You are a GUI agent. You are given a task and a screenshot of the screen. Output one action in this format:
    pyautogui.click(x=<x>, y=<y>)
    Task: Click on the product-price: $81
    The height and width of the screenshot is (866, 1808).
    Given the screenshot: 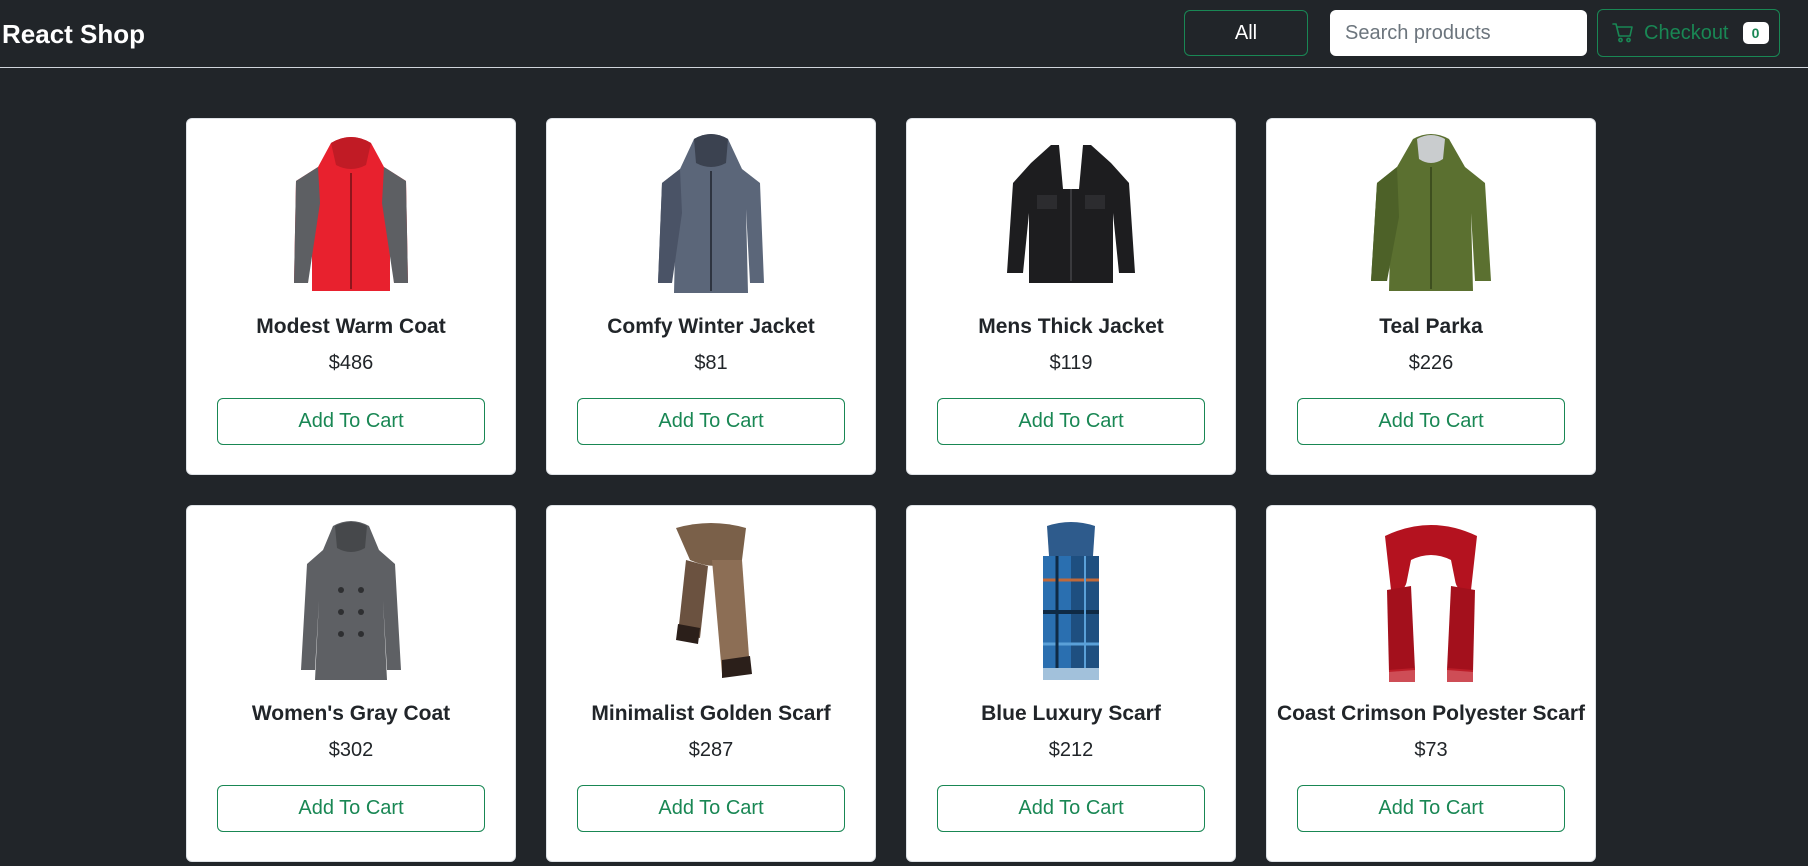 What is the action you would take?
    pyautogui.click(x=711, y=363)
    